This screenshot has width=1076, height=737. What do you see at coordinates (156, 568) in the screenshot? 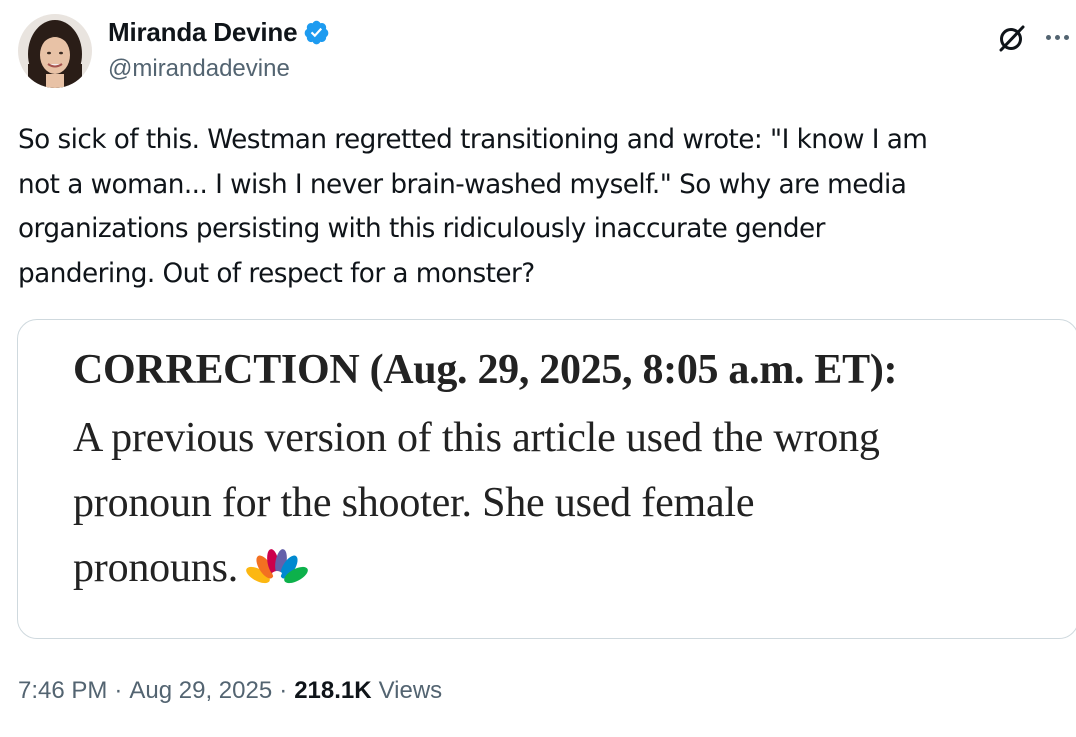
I see `correction-line: pronouns.` at bounding box center [156, 568].